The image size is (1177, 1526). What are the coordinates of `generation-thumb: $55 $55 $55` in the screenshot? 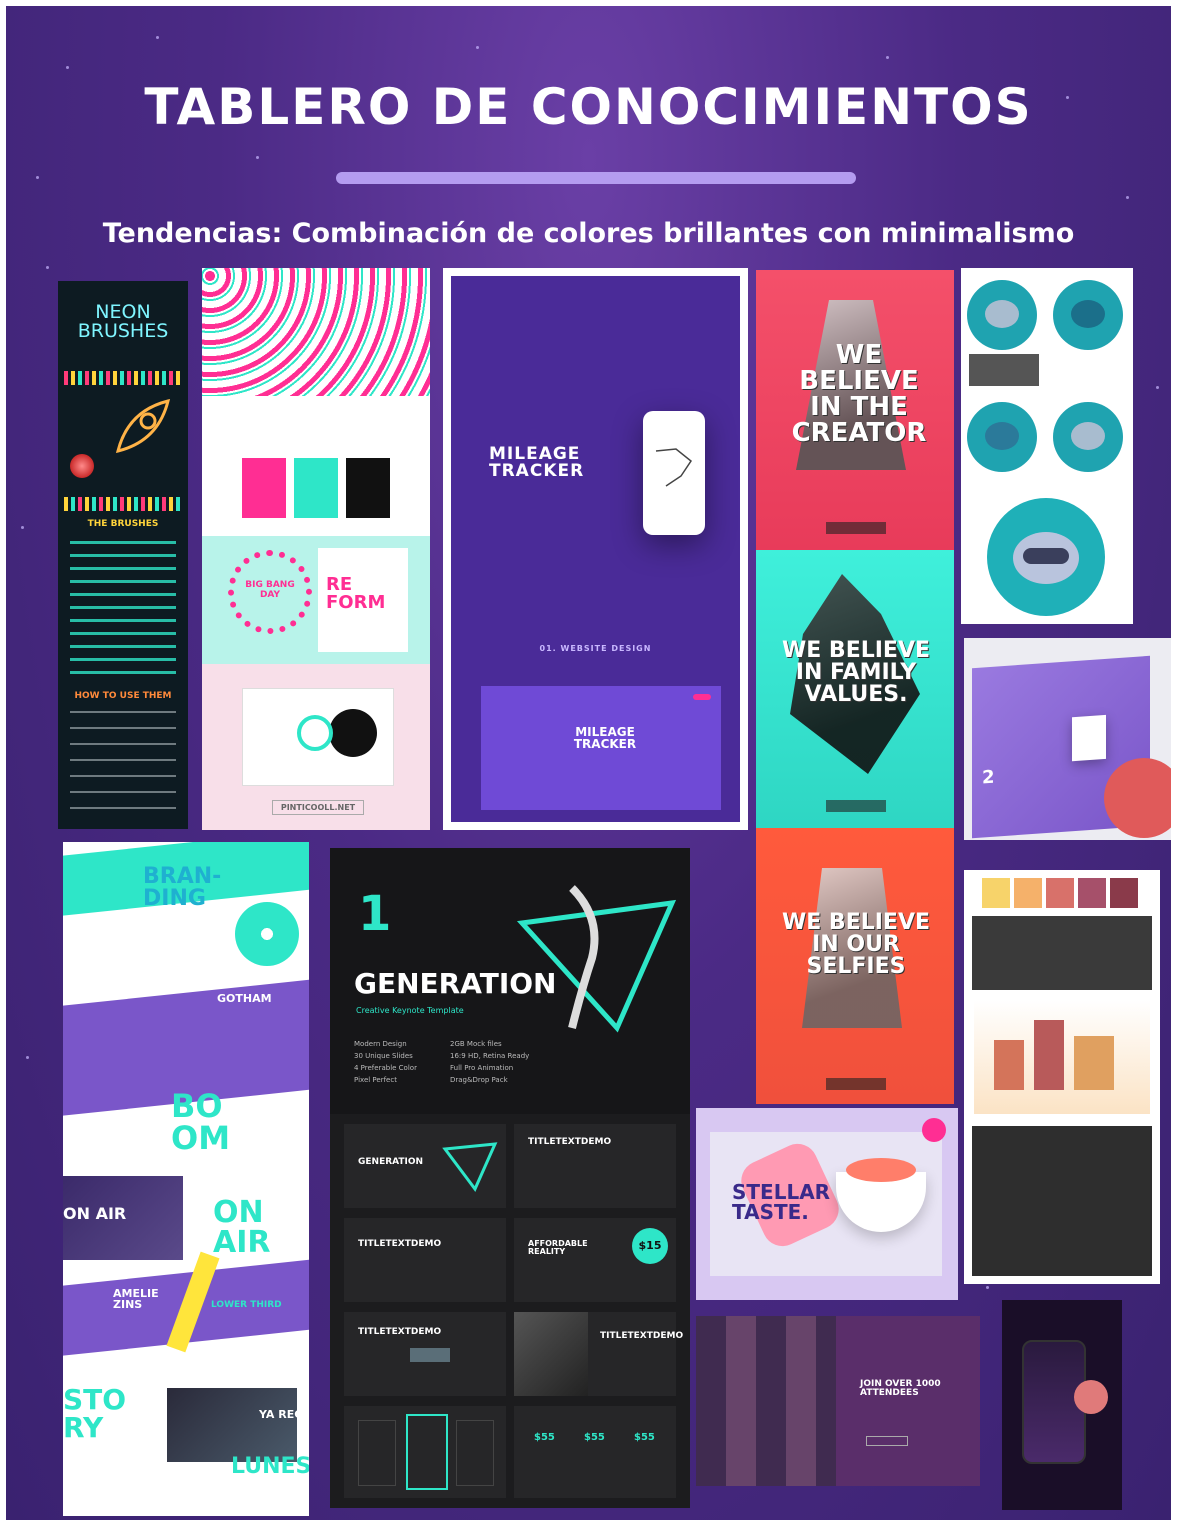 It's located at (595, 1452).